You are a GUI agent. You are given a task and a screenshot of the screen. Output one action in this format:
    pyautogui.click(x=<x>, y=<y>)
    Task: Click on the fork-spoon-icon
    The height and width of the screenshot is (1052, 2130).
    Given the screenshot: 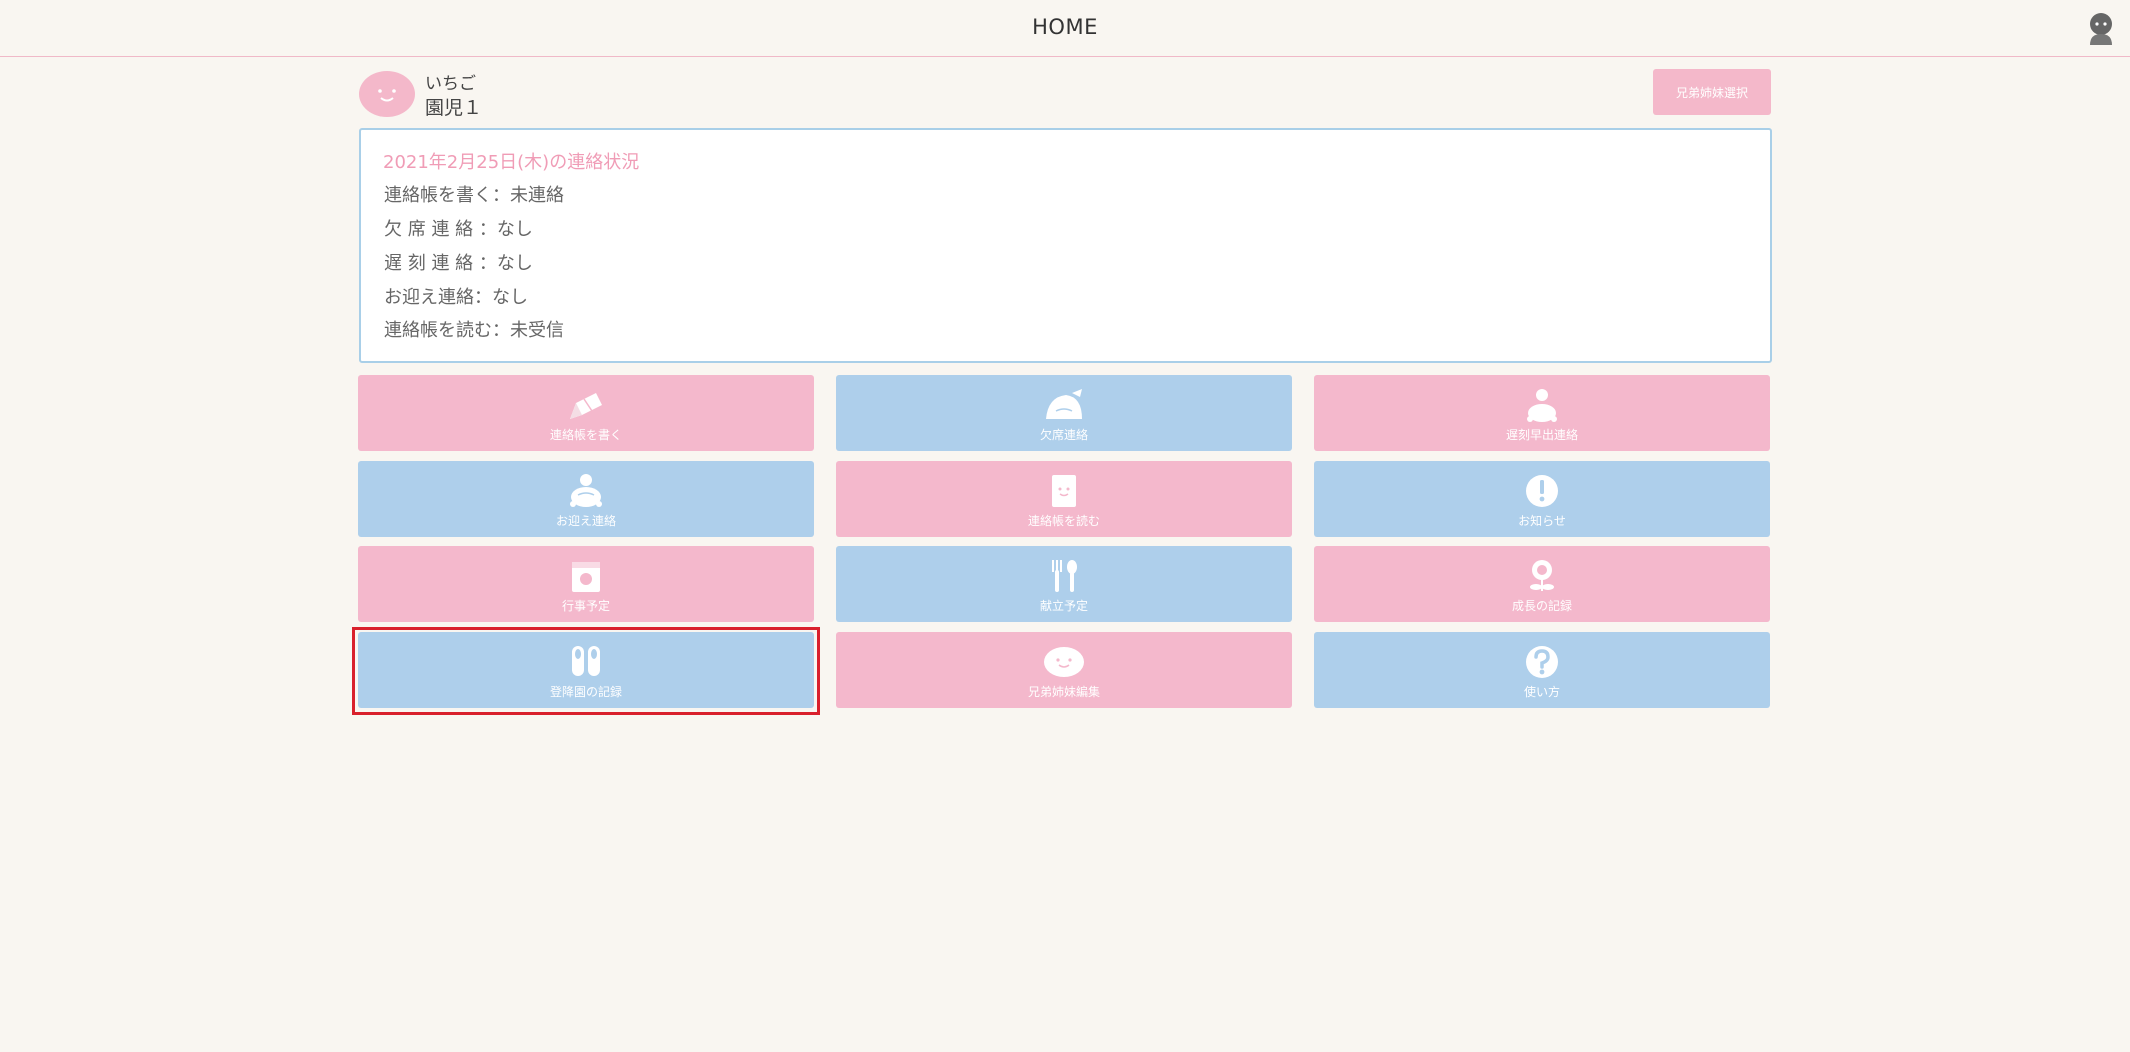 What is the action you would take?
    pyautogui.click(x=1064, y=576)
    